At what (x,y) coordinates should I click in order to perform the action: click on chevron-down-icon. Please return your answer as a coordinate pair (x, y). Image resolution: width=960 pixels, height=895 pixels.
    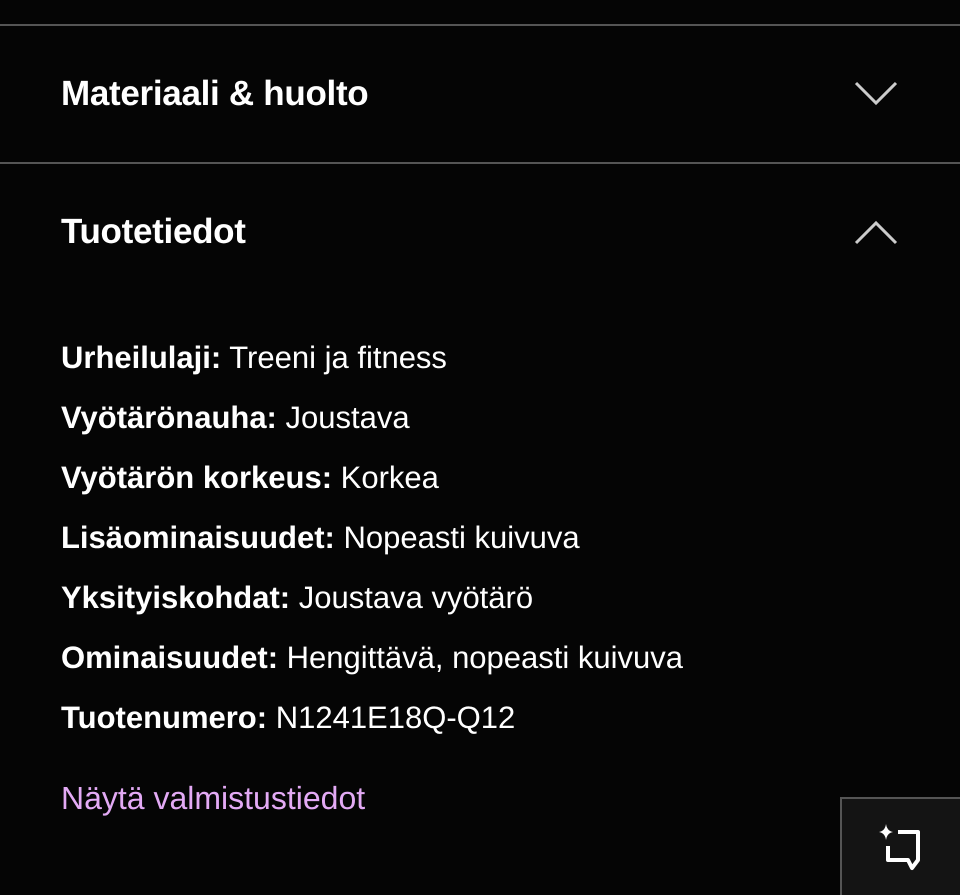
    Looking at the image, I should click on (876, 94).